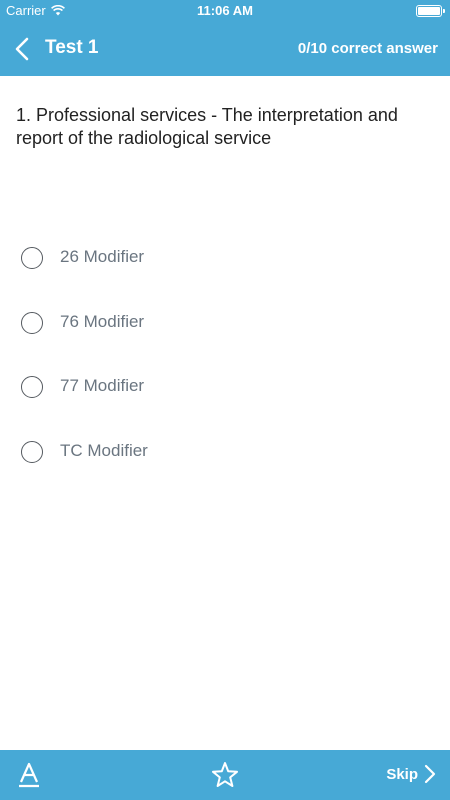 The width and height of the screenshot is (450, 800). Describe the element at coordinates (102, 321) in the screenshot. I see `answer-label: 76 Modifier` at that location.